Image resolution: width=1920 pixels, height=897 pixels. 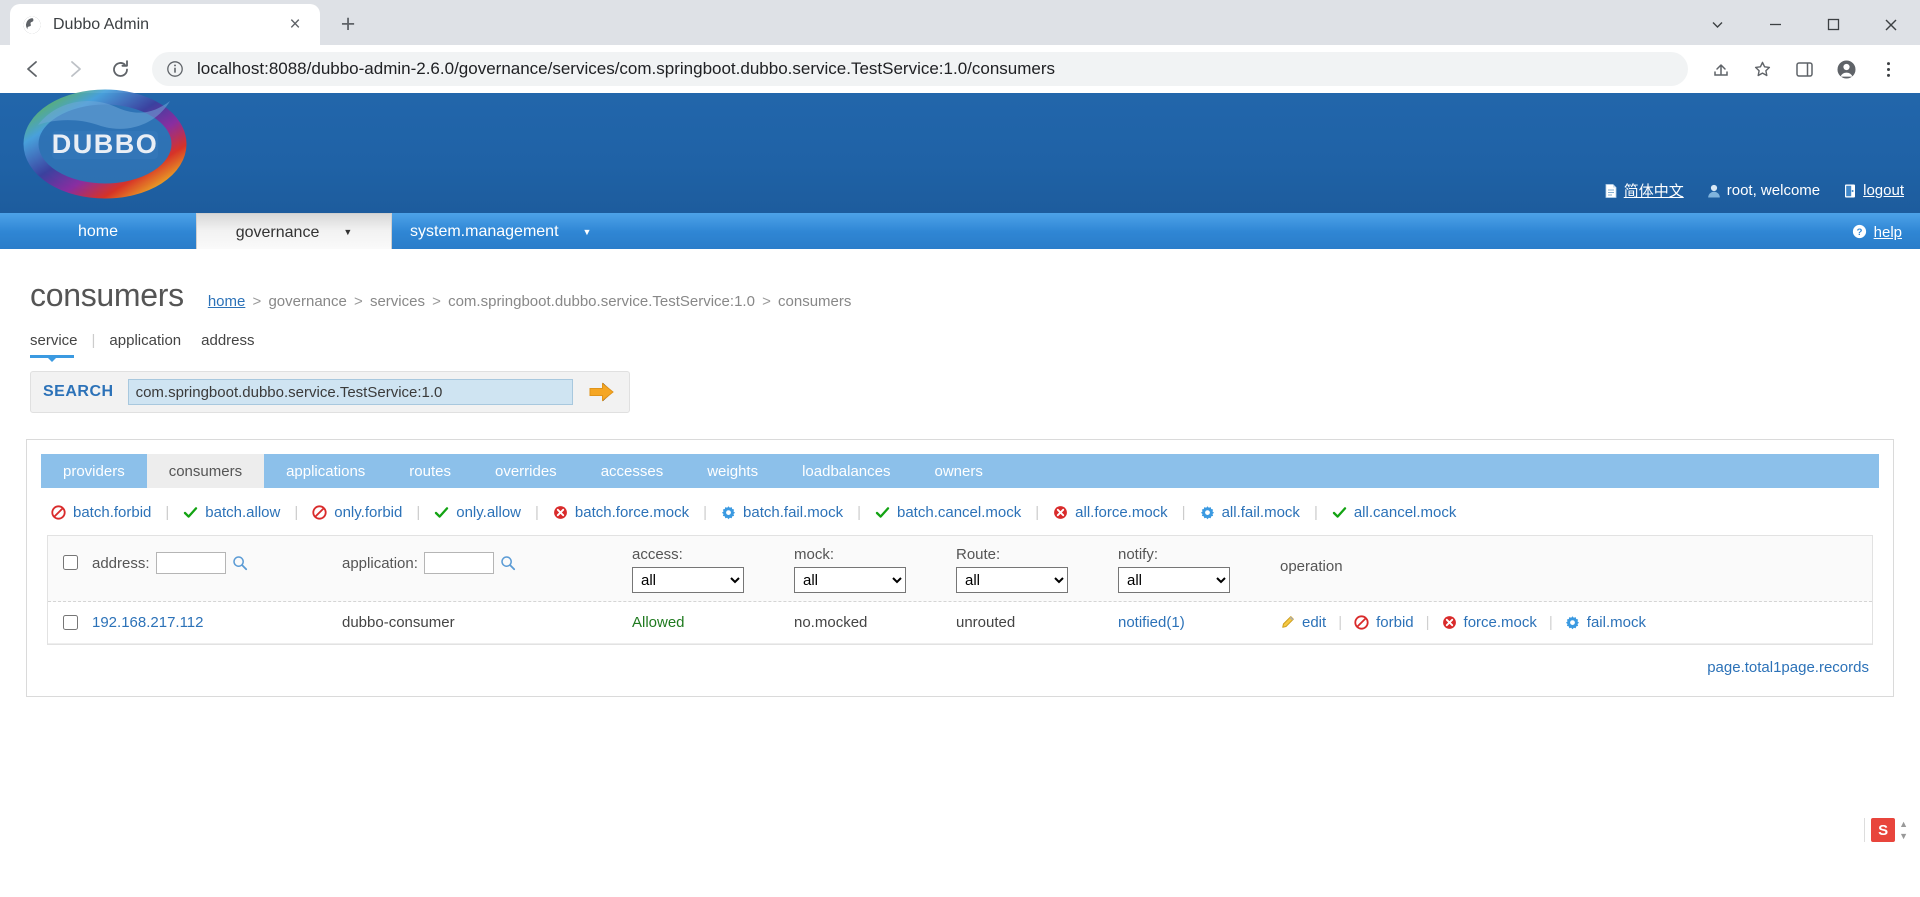 What do you see at coordinates (1888, 69) in the screenshot?
I see `menu-icon` at bounding box center [1888, 69].